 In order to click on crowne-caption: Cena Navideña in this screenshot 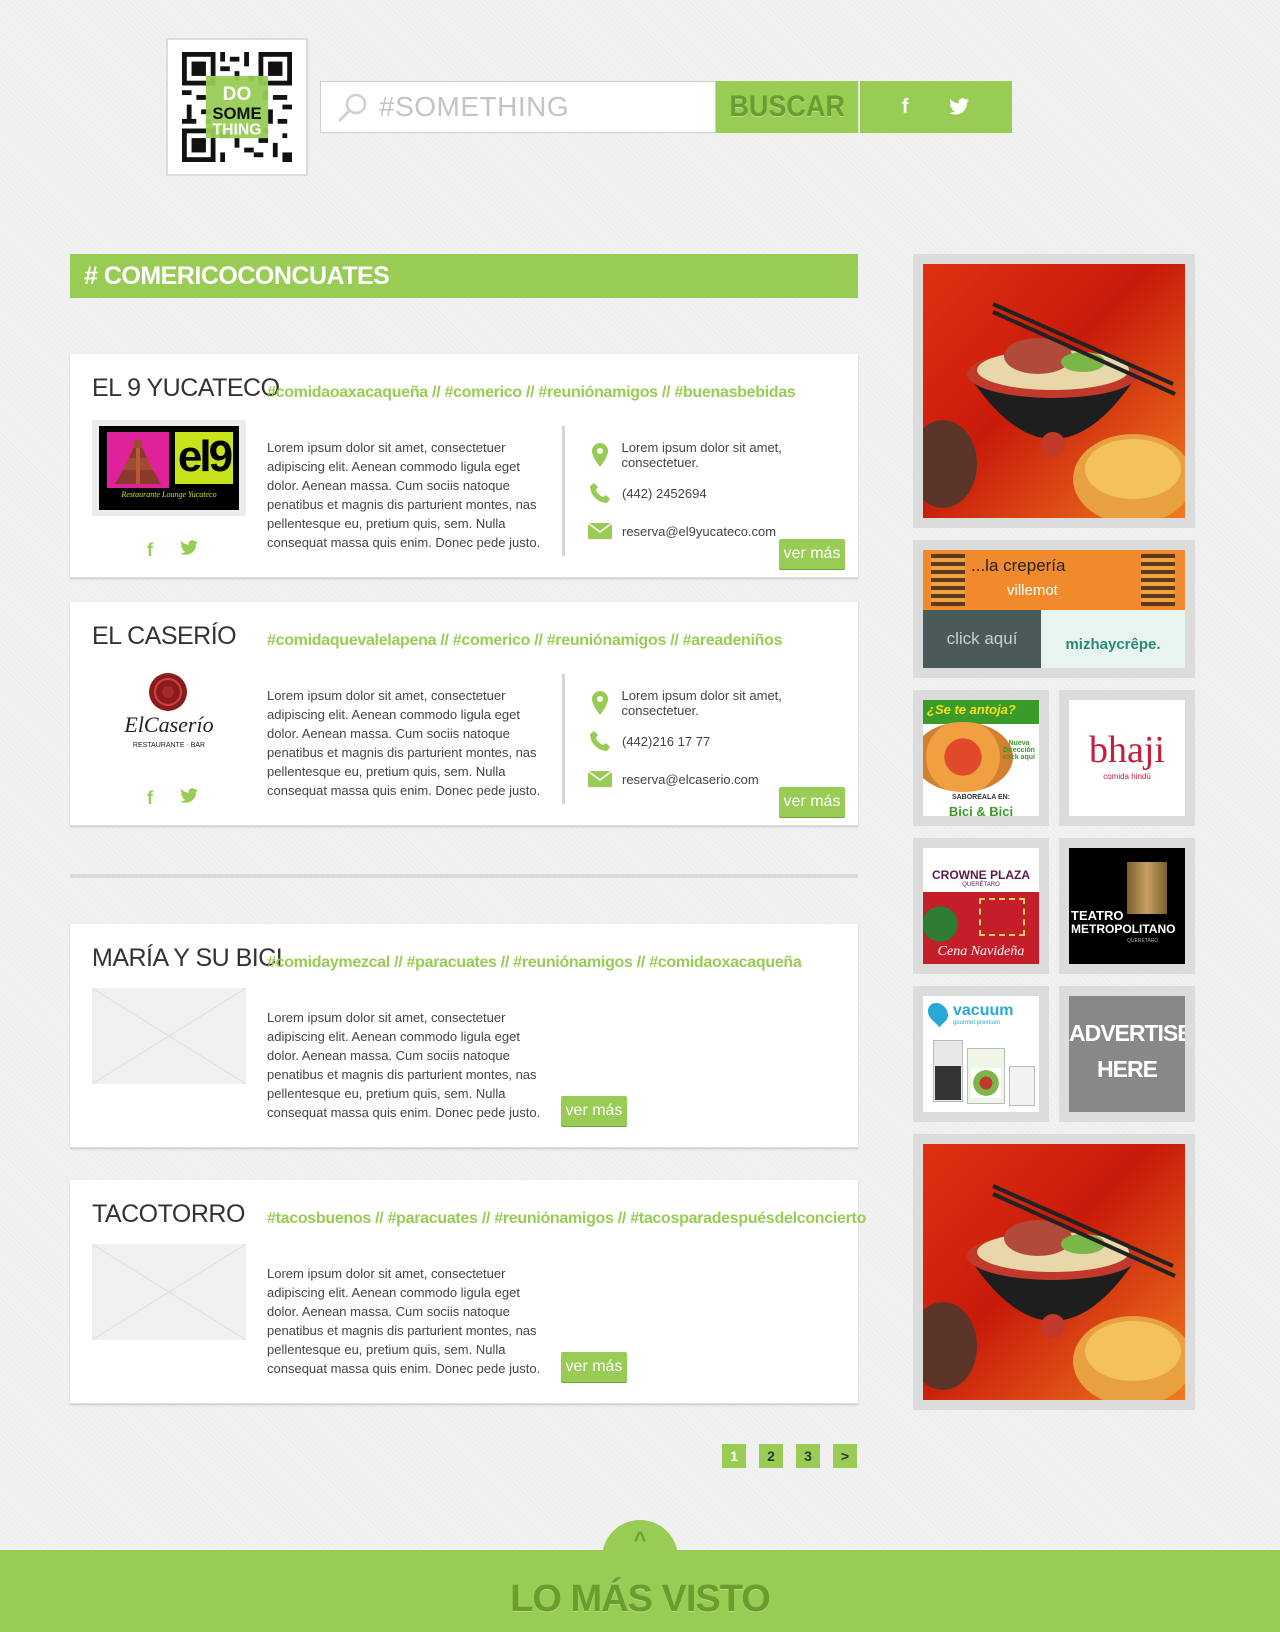, I will do `click(981, 951)`.